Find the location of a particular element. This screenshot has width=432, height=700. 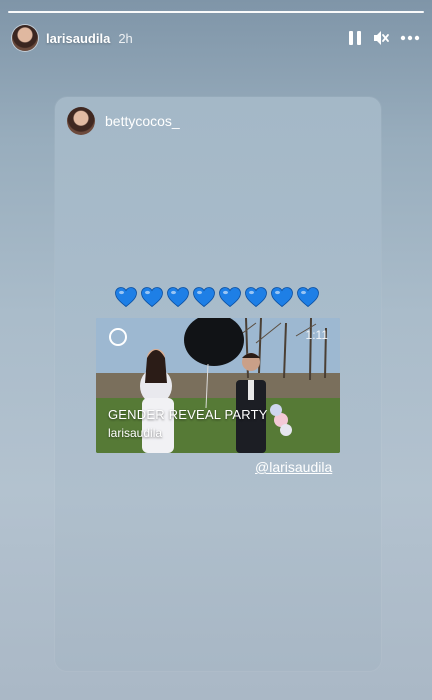

video-thumbnail: 1:11 GENDER REVEAL PARTY larisaudila is located at coordinates (218, 385).